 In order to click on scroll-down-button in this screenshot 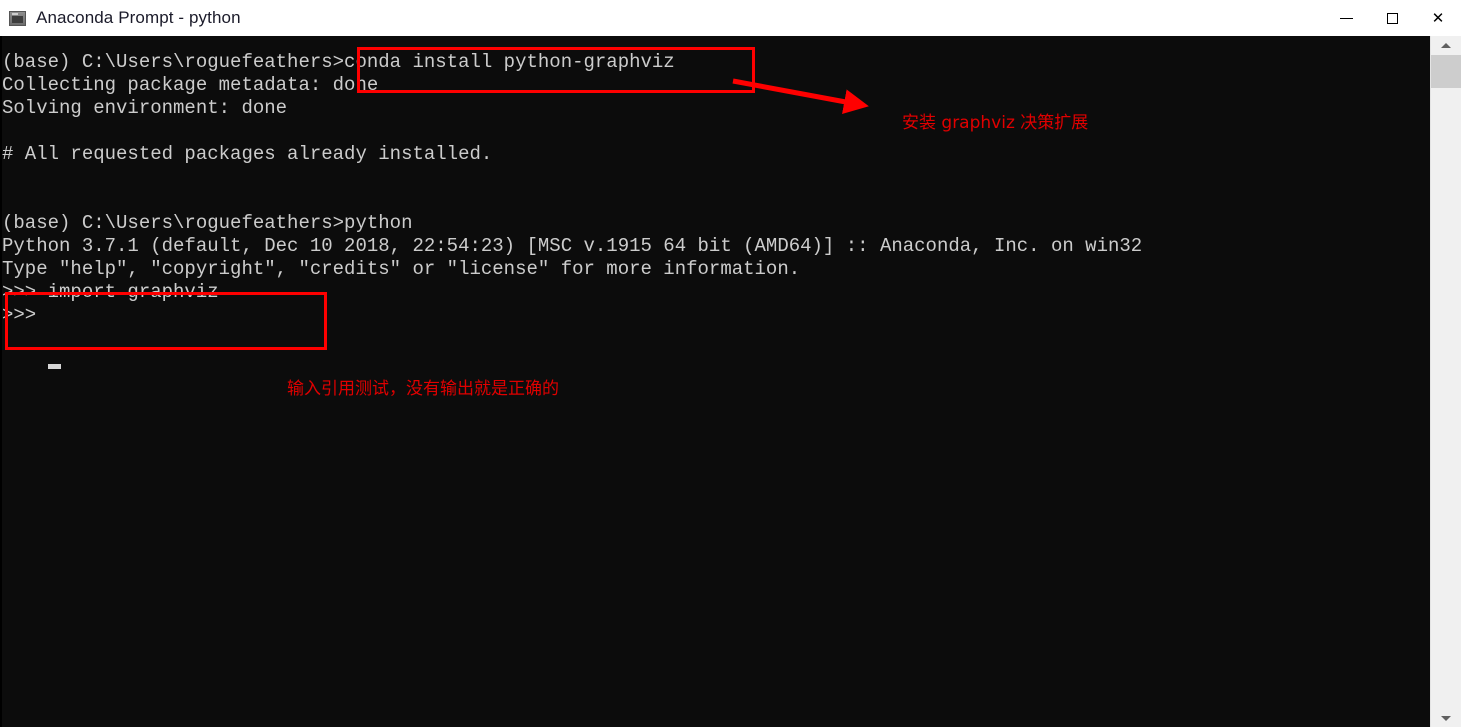, I will do `click(1446, 718)`.